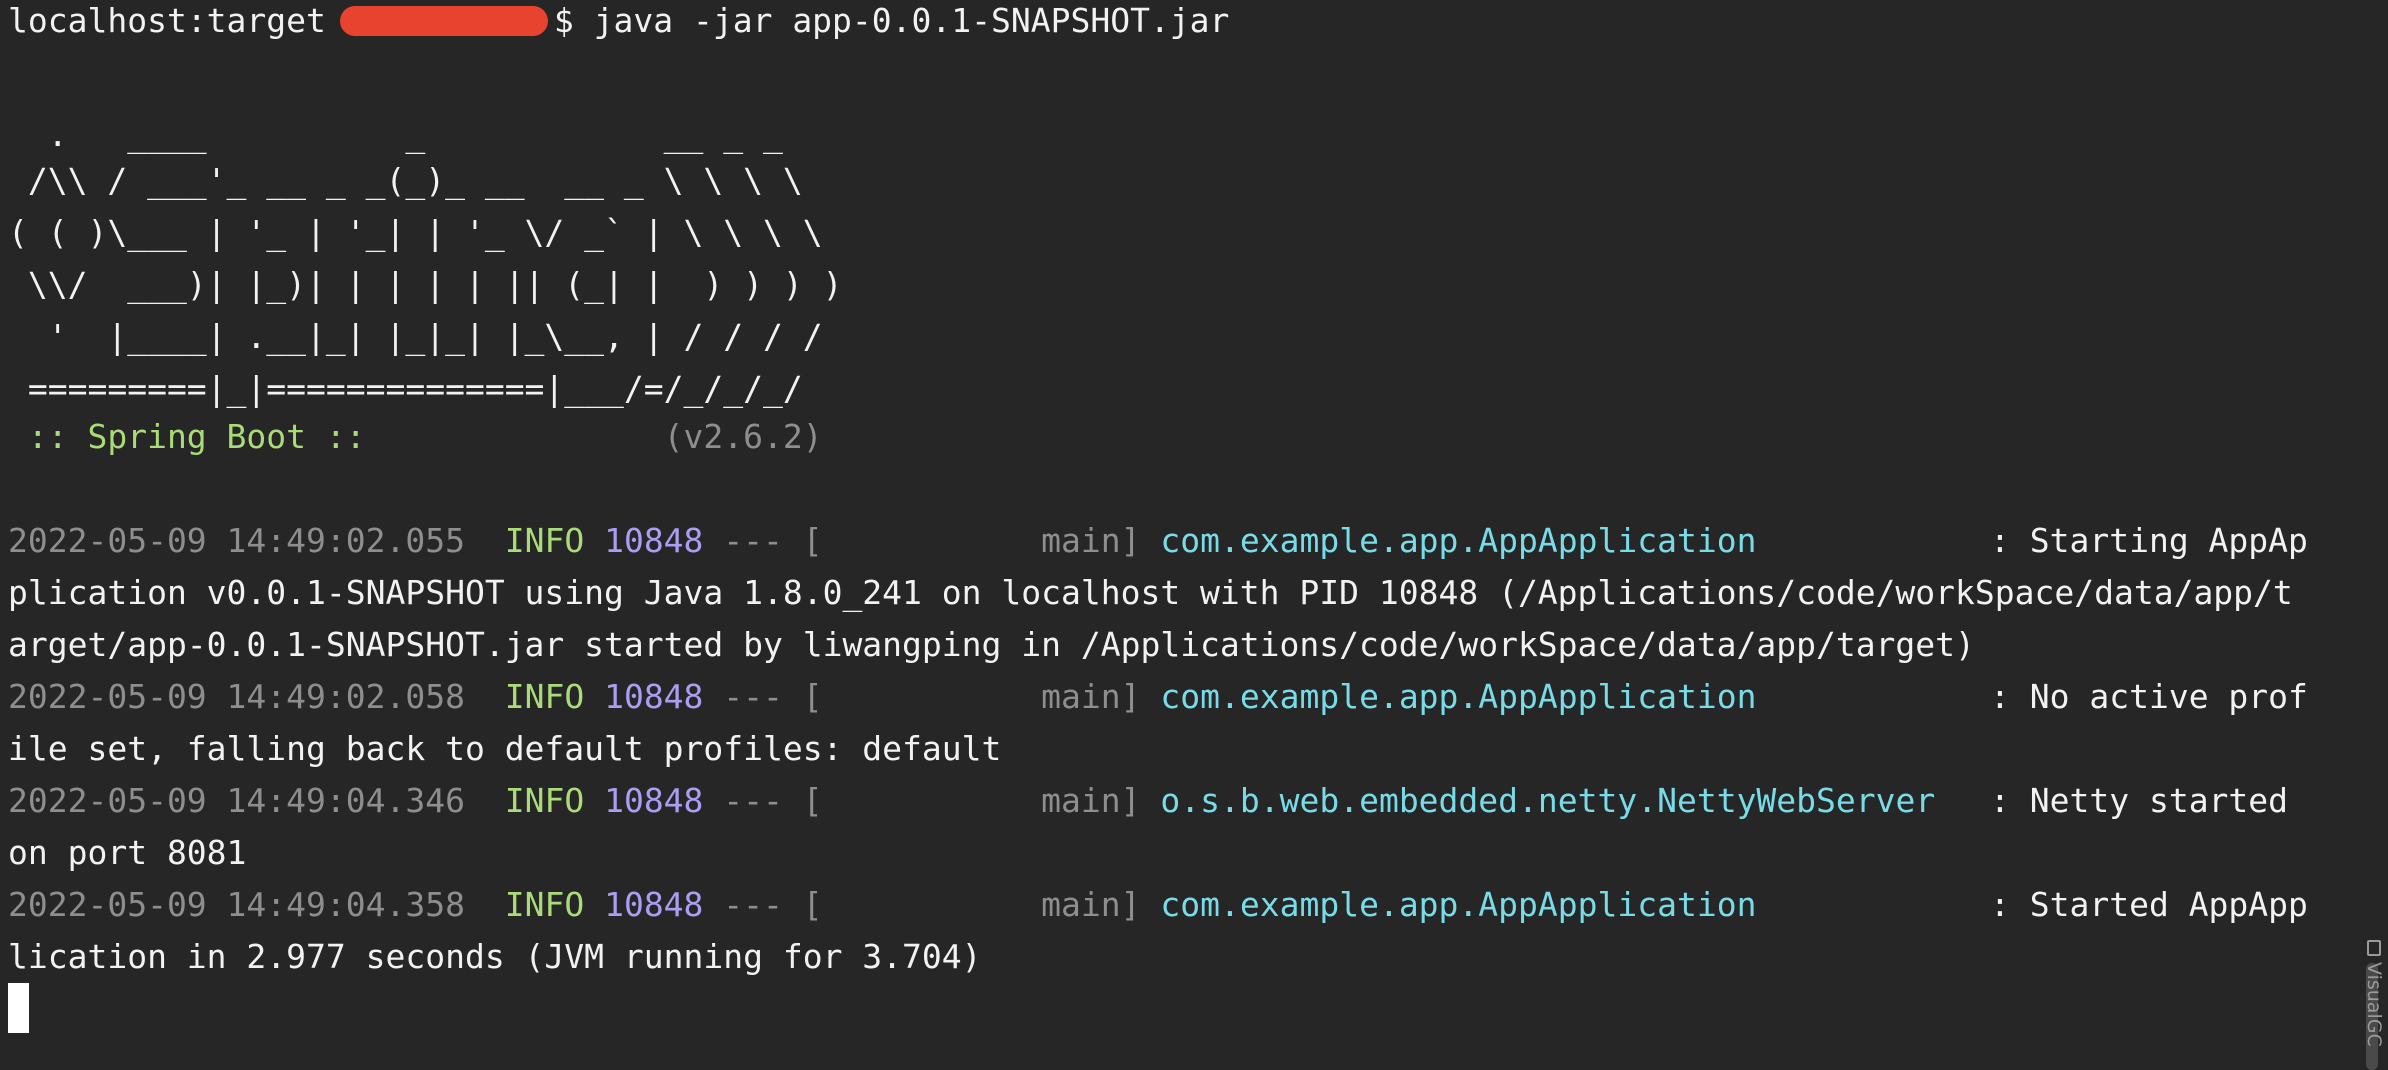 The image size is (2388, 1070). Describe the element at coordinates (743, 436) in the screenshot. I see `spring-boot-version: (v2.6.2)` at that location.